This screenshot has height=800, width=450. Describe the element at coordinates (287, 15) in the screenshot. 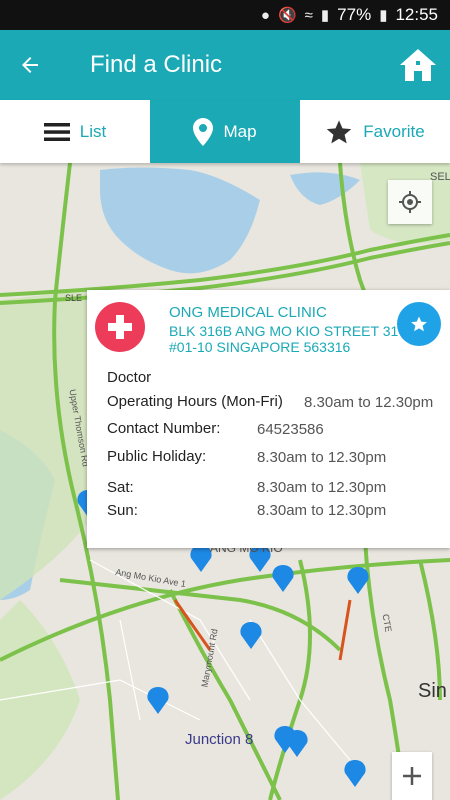

I see `mute-icon: 🔇` at that location.